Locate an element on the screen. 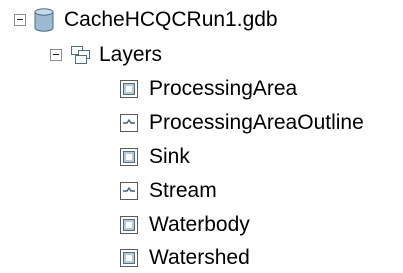 The image size is (403, 273). database-icon is located at coordinates (44, 20).